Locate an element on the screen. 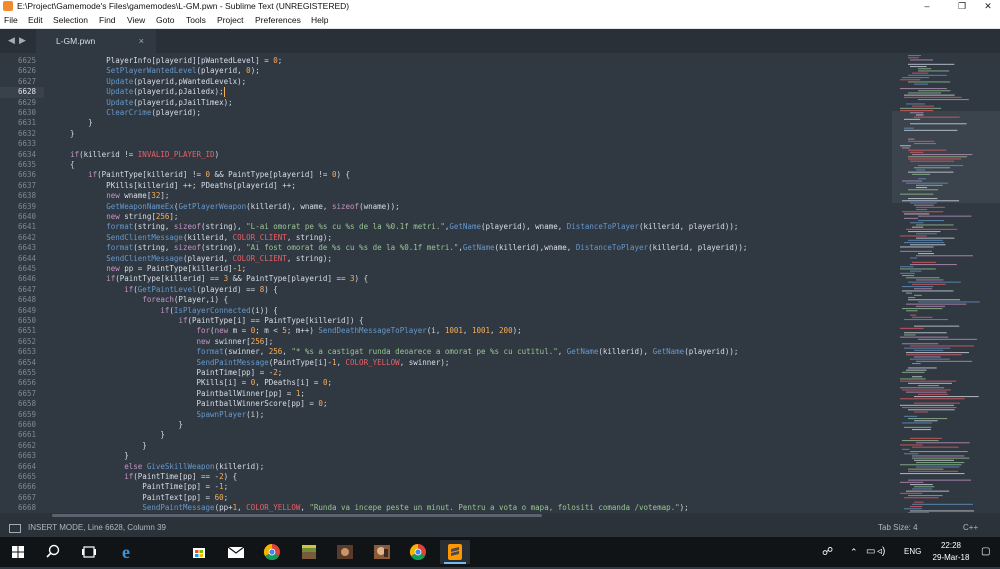  line-number: 6659 is located at coordinates (26, 414).